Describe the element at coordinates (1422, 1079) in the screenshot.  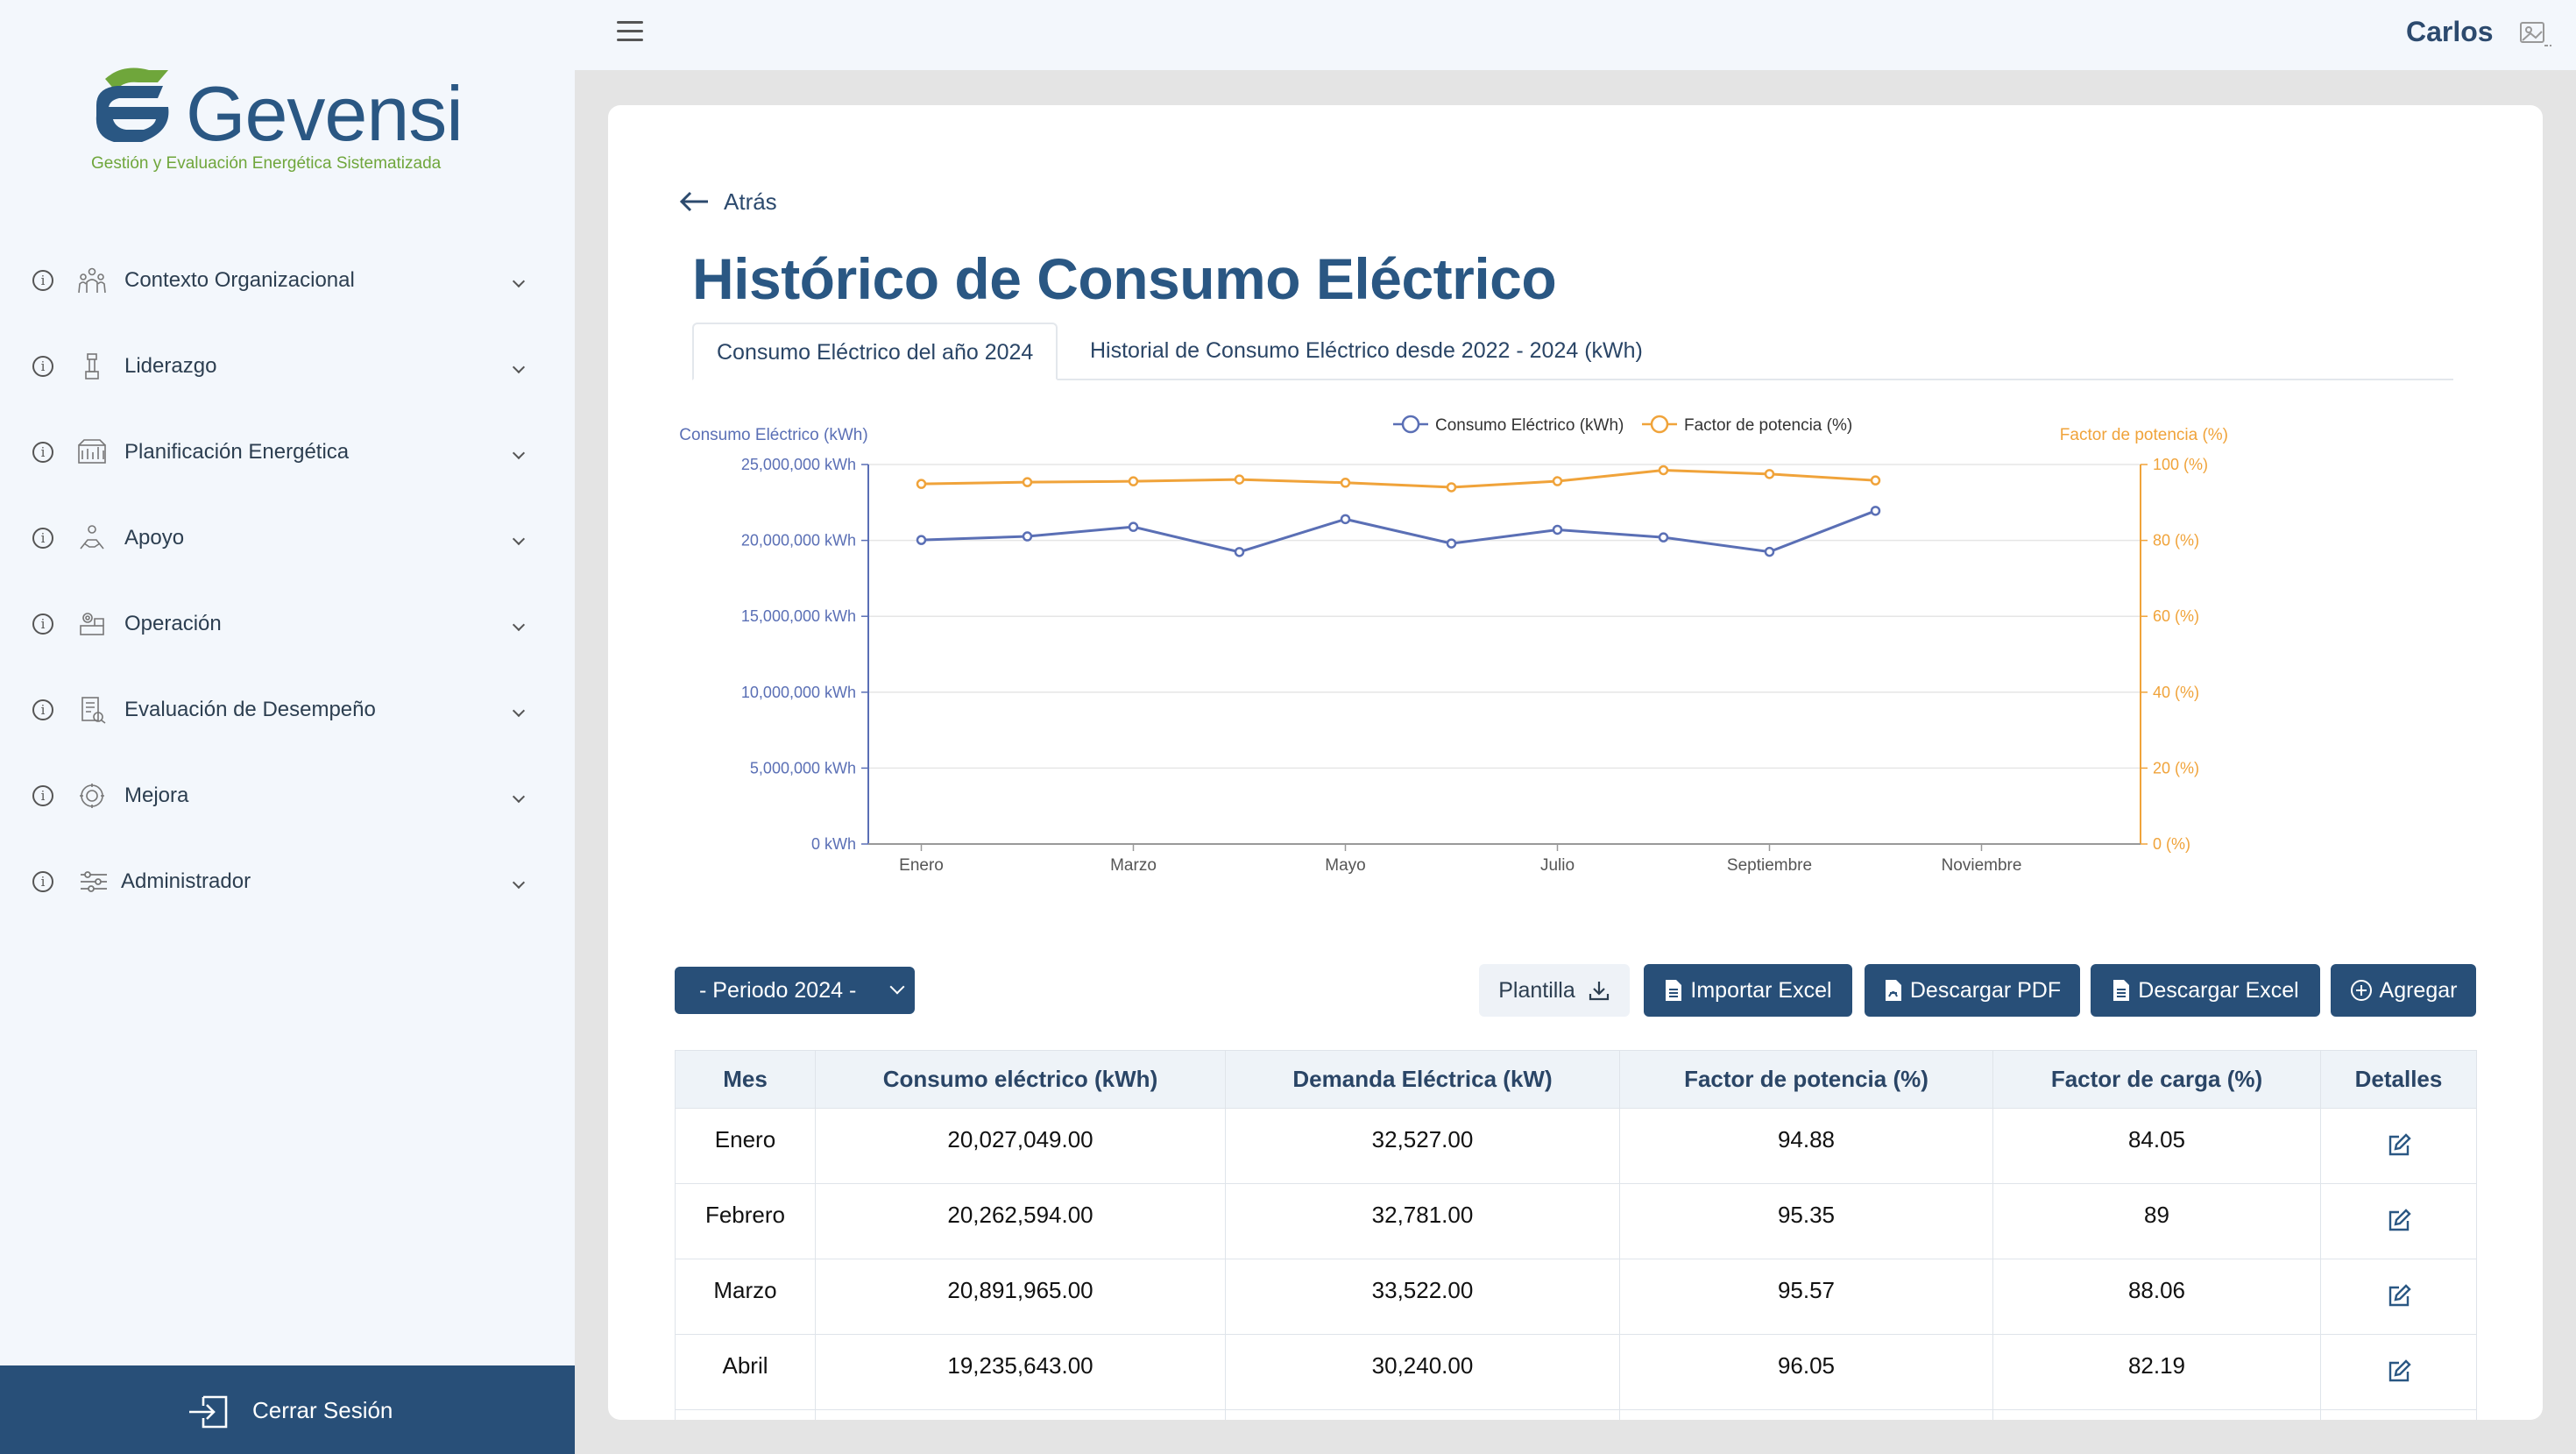
I see `col-header-demanda: Demanda Eléctrica (kW)` at that location.